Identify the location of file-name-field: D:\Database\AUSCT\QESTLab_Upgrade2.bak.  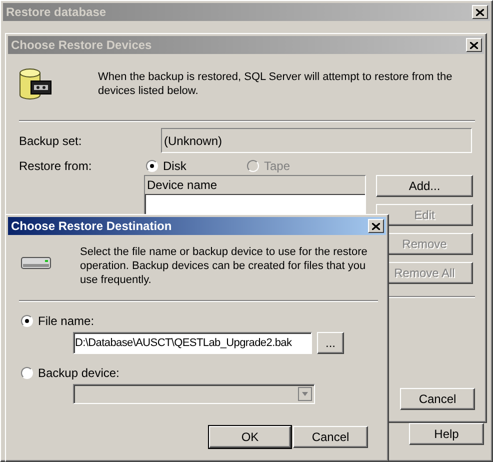
(192, 343).